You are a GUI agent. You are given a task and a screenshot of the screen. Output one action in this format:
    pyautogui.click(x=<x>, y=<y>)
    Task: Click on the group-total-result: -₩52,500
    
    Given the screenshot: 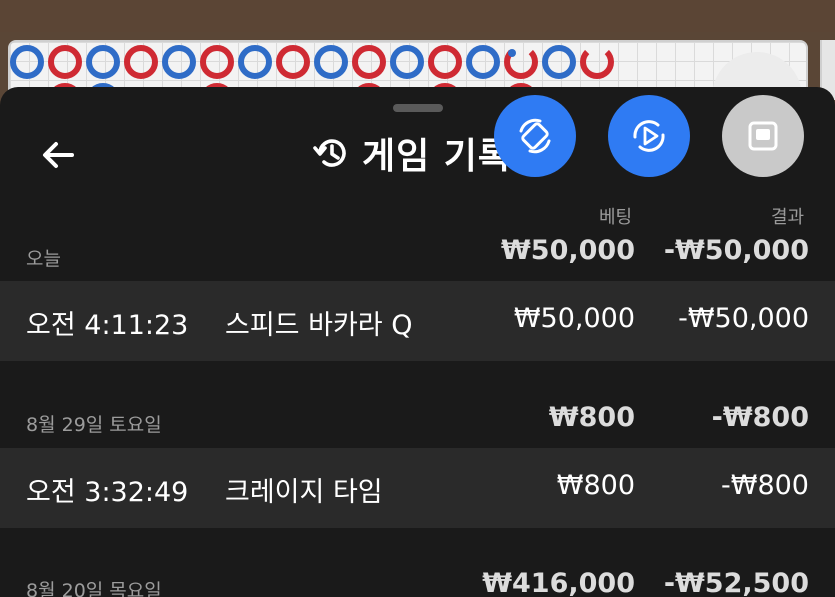 What is the action you would take?
    pyautogui.click(x=736, y=582)
    